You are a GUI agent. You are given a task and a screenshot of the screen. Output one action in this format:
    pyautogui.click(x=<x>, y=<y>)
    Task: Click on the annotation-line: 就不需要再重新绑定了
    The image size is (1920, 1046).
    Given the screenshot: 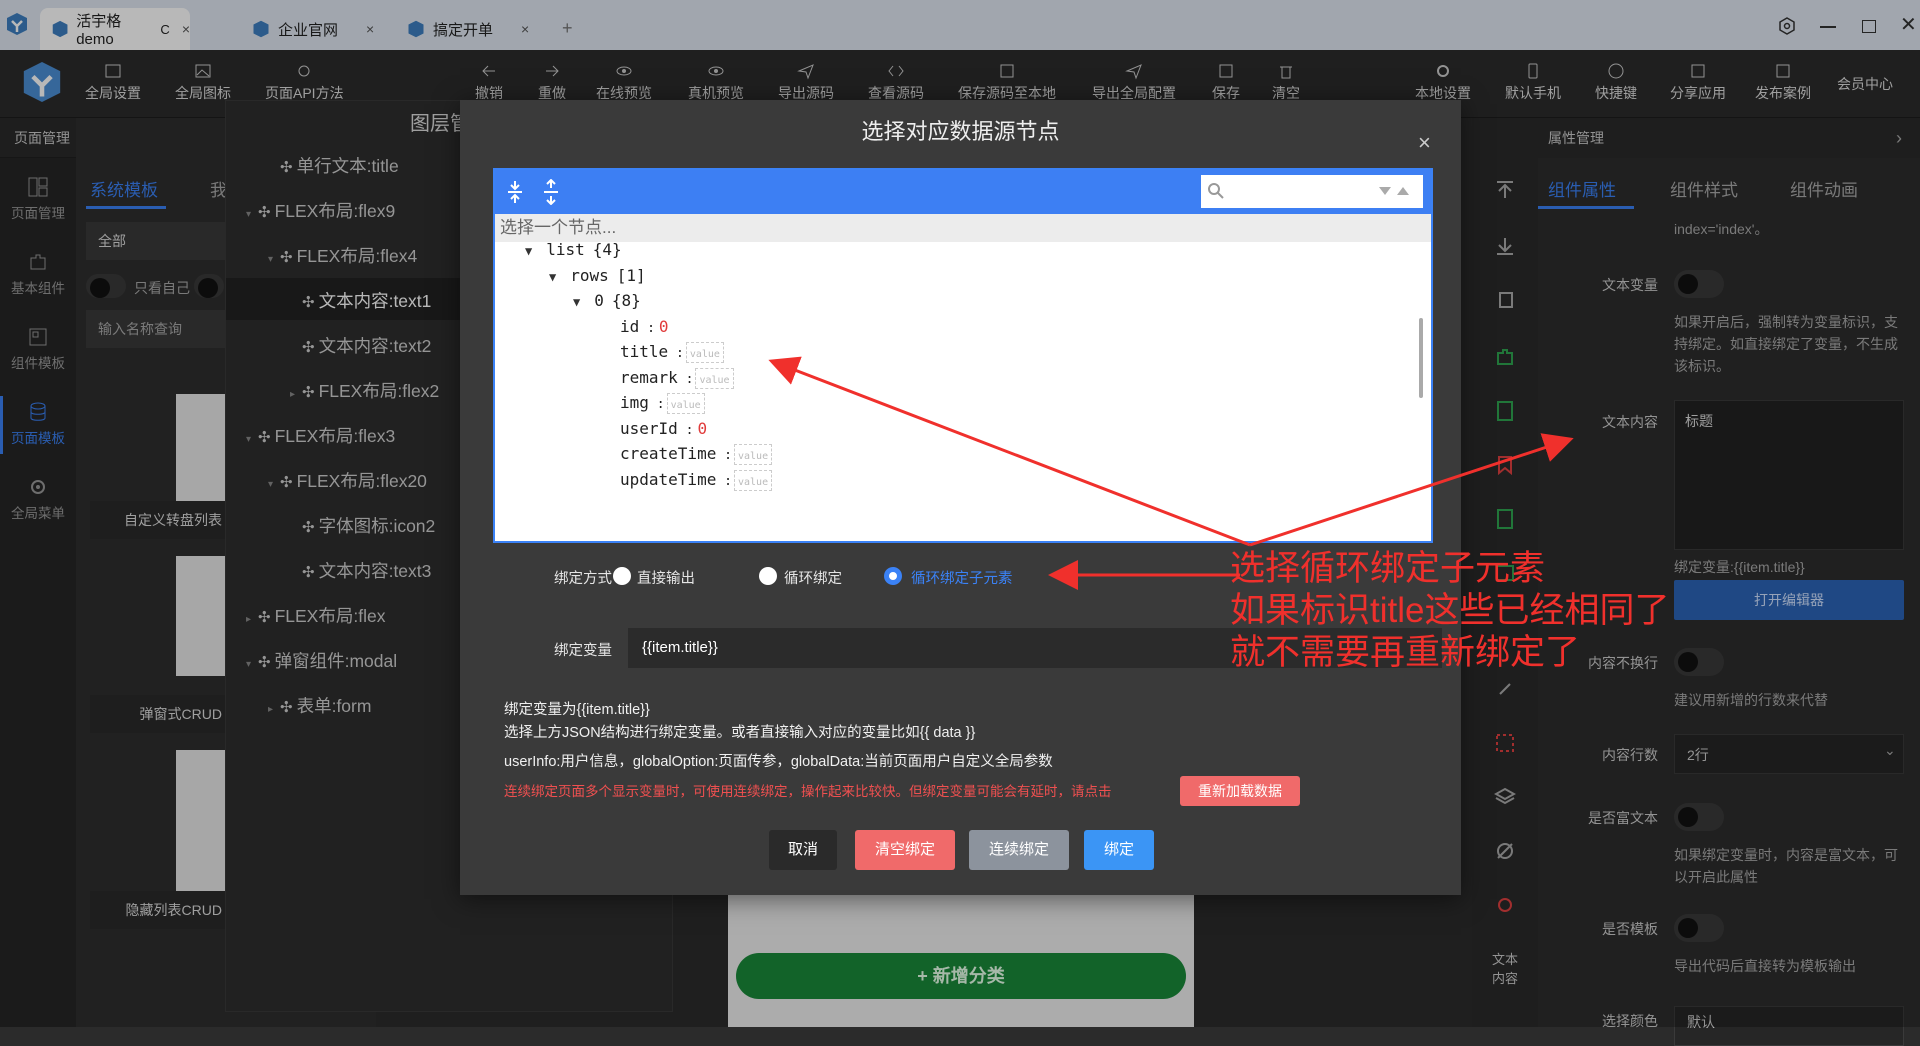 What is the action you would take?
    pyautogui.click(x=1405, y=652)
    